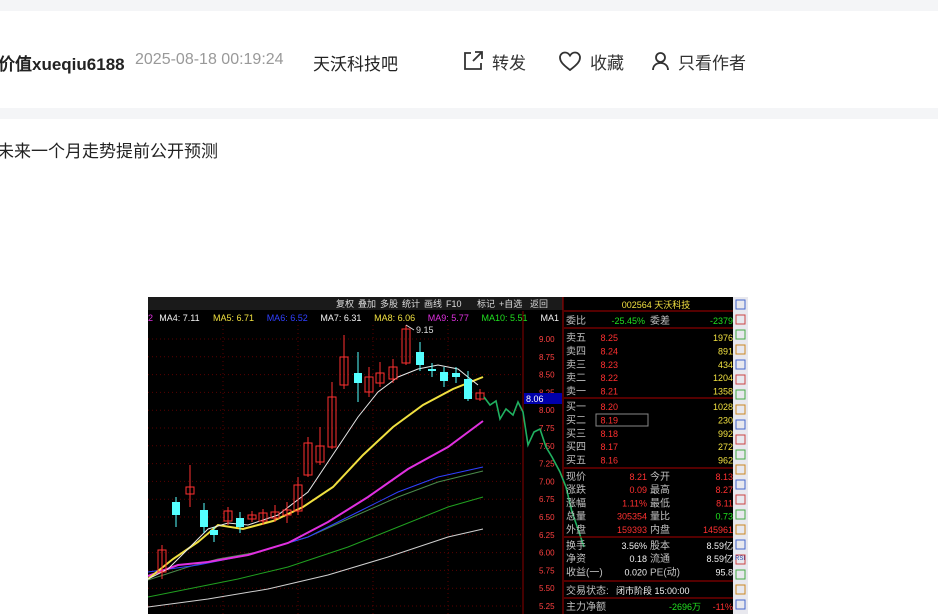 Image resolution: width=938 pixels, height=614 pixels. Describe the element at coordinates (723, 338) in the screenshot. I see `ask-vol: 1976` at that location.